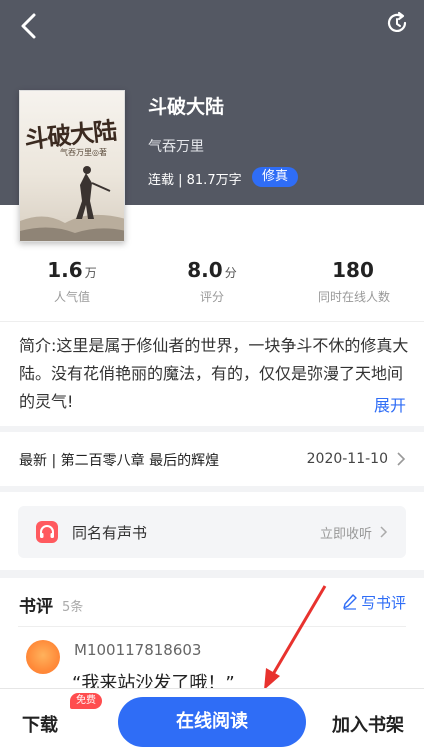 The image size is (424, 754). Describe the element at coordinates (119, 461) in the screenshot. I see `latest-chapter-label: 最新 | 第二百零八章 最后的辉煌` at that location.